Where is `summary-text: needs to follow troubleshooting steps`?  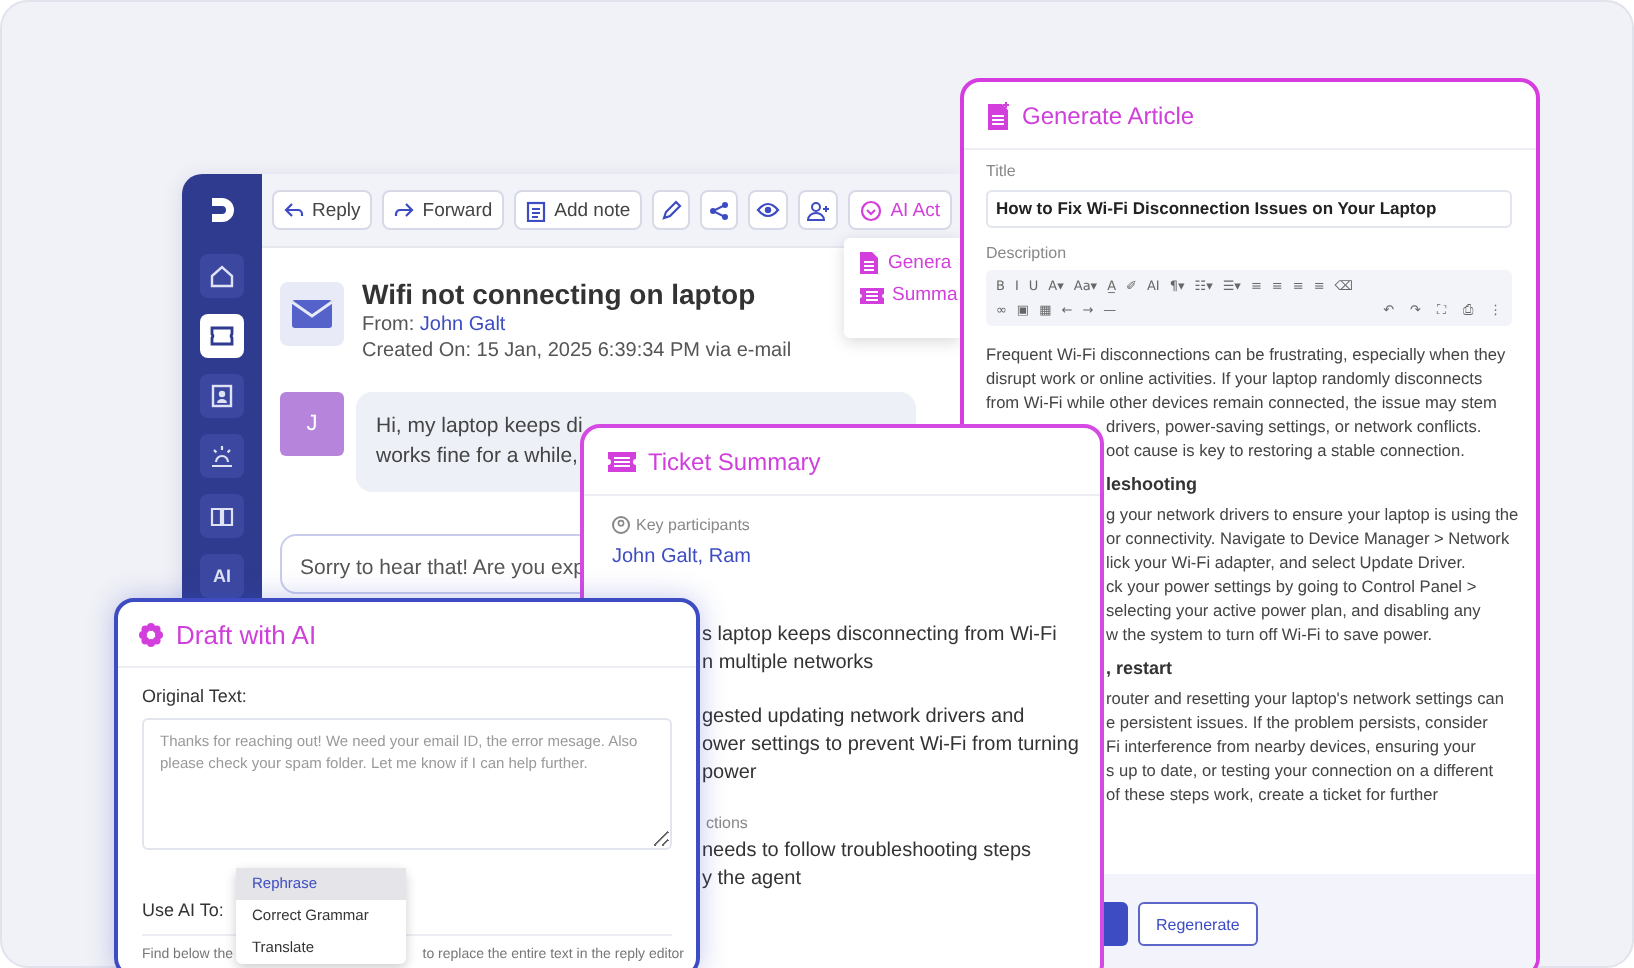 summary-text: needs to follow troubleshooting steps is located at coordinates (868, 852).